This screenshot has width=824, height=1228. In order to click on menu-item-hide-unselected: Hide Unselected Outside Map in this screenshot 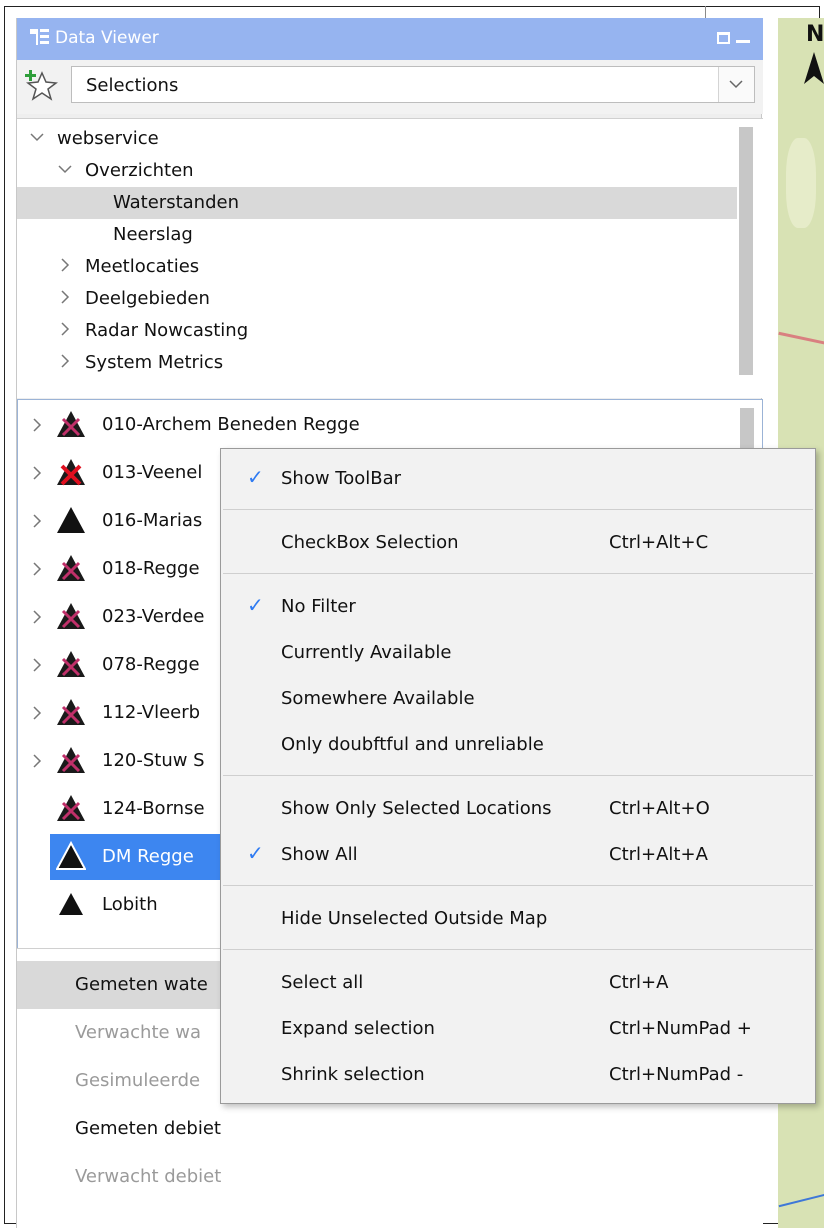, I will do `click(518, 919)`.